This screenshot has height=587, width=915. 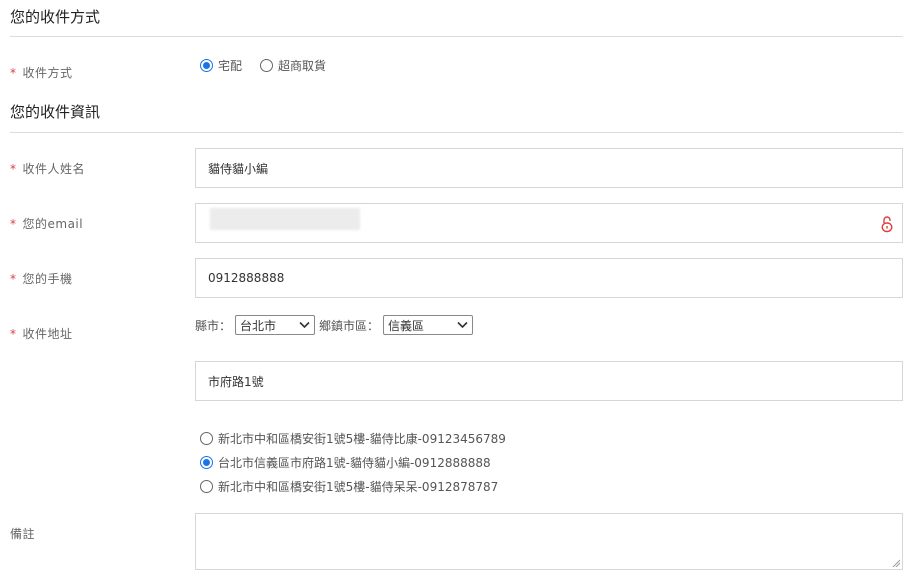 I want to click on saved-address-text: 台北市信義區市府路1號-貓侍貓小編-0912888888, so click(x=354, y=462).